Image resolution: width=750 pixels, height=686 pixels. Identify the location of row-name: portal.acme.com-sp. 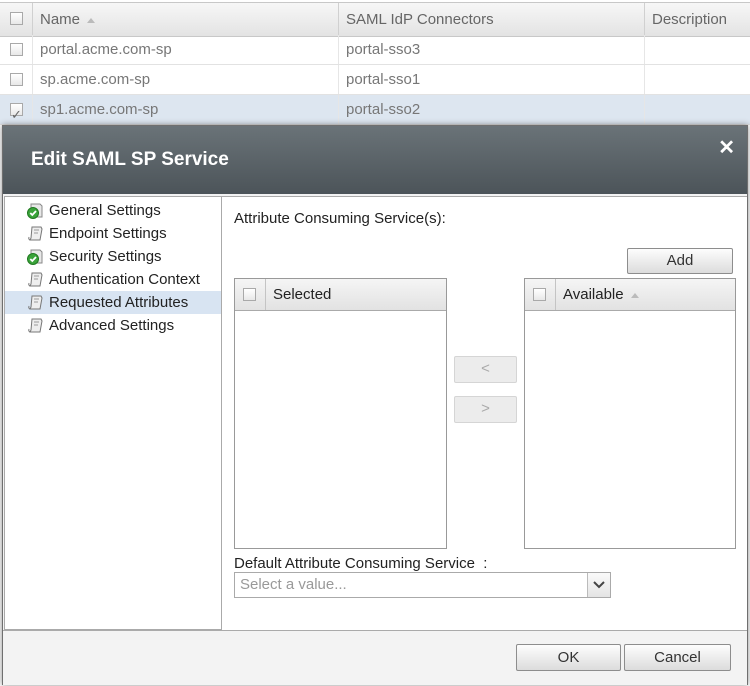
(185, 49).